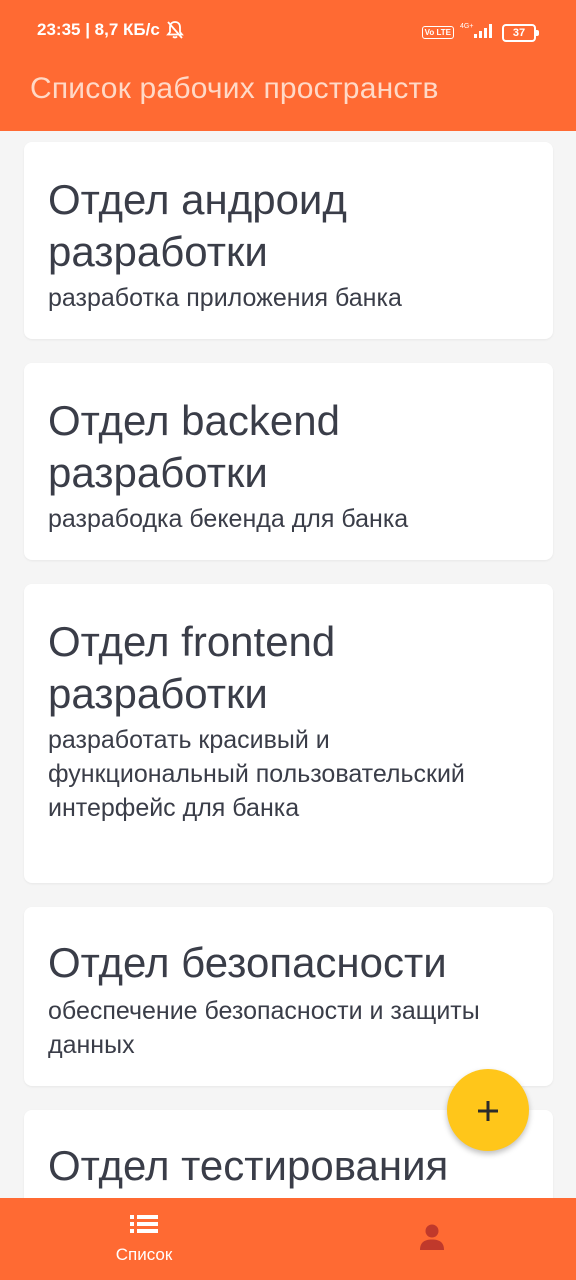  What do you see at coordinates (288, 1239) in the screenshot?
I see `bottom-navigation: Список` at bounding box center [288, 1239].